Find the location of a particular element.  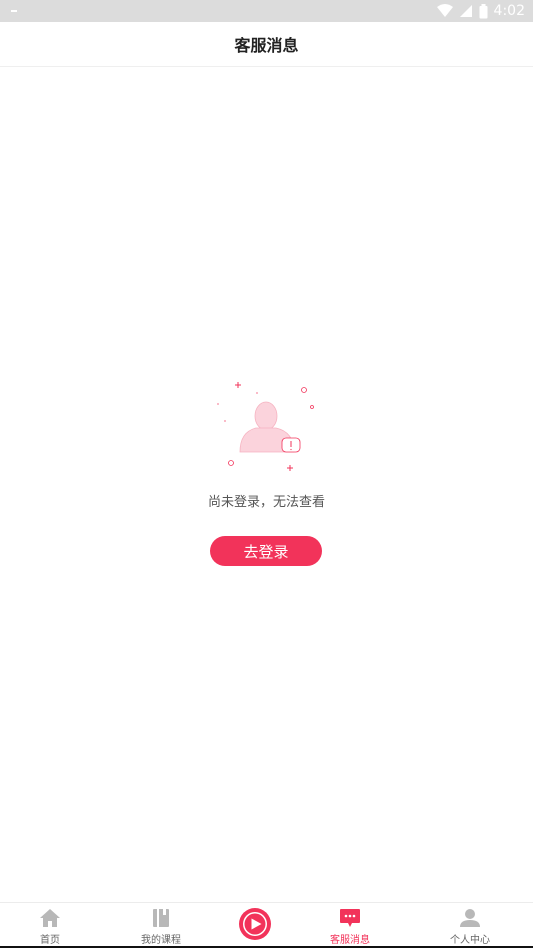

login-button: 去登录 is located at coordinates (266, 551).